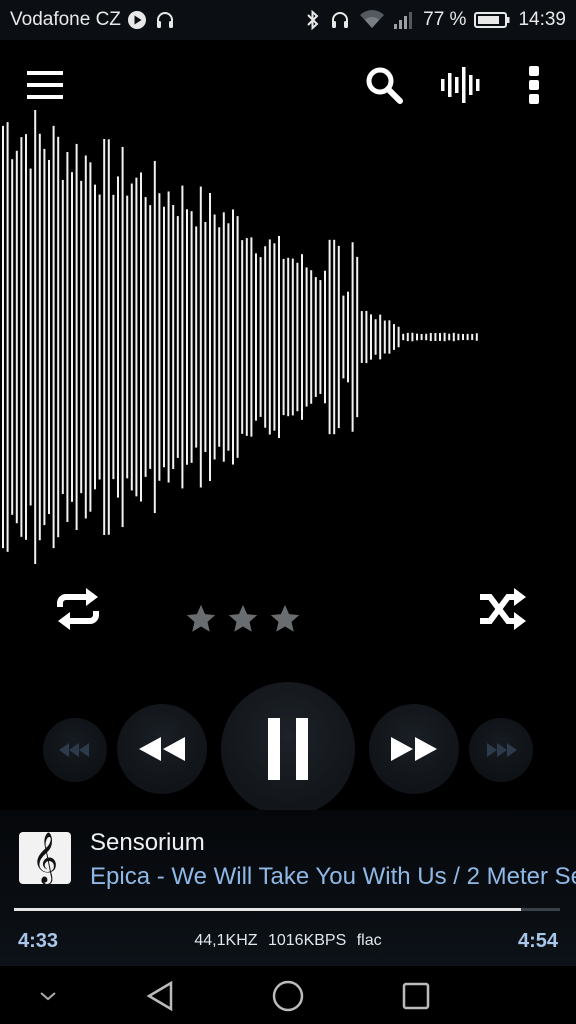 The image size is (576, 1024). Describe the element at coordinates (48, 996) in the screenshot. I see `chevron-down-icon` at that location.